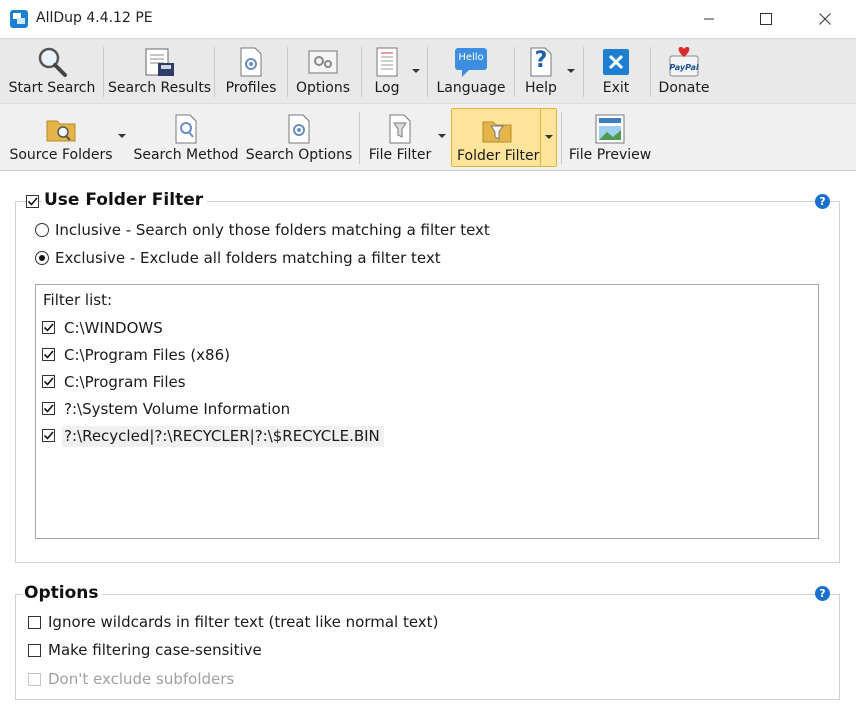 The height and width of the screenshot is (717, 856). What do you see at coordinates (610, 129) in the screenshot?
I see `file-preview-icon` at bounding box center [610, 129].